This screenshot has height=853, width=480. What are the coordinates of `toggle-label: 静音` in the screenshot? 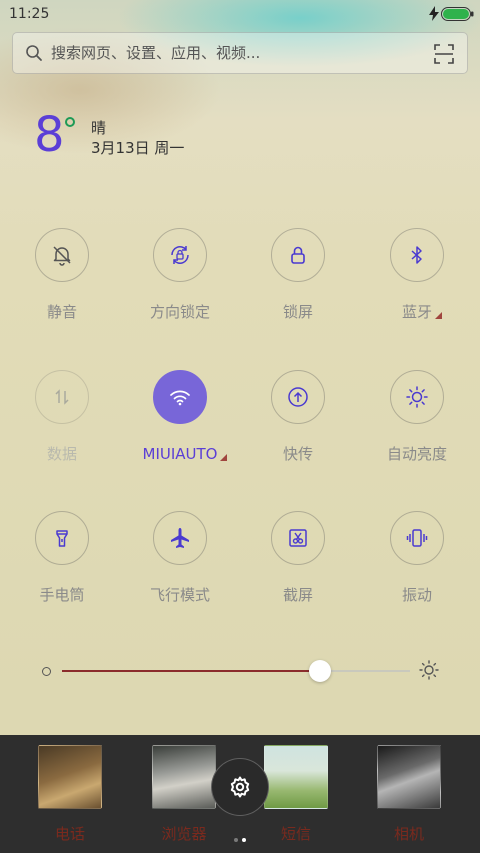 It's located at (61, 312).